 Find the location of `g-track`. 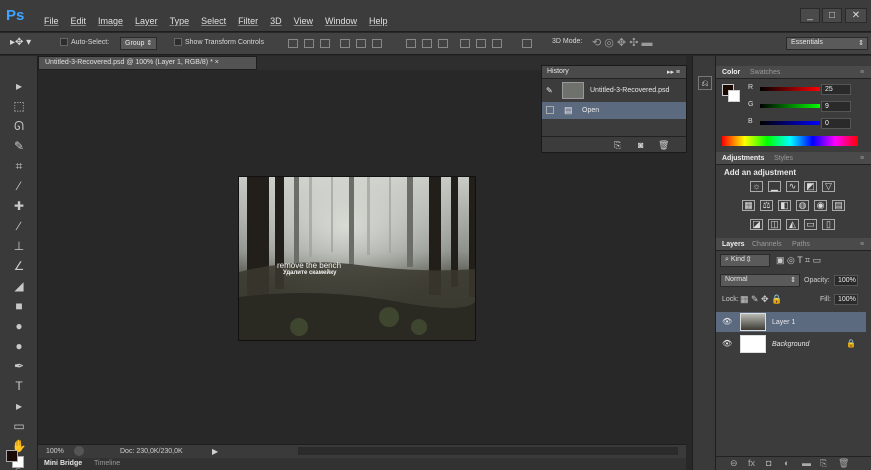

g-track is located at coordinates (790, 106).